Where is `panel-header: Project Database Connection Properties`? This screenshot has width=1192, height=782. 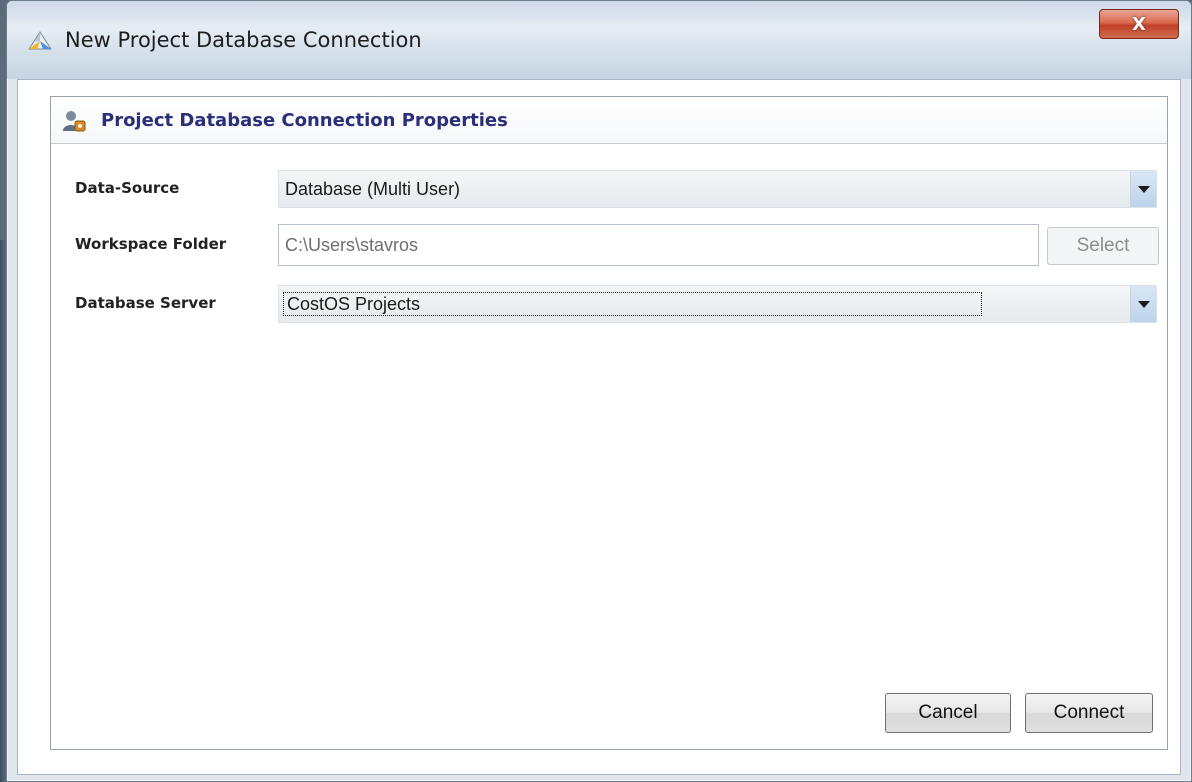
panel-header: Project Database Connection Properties is located at coordinates (609, 120).